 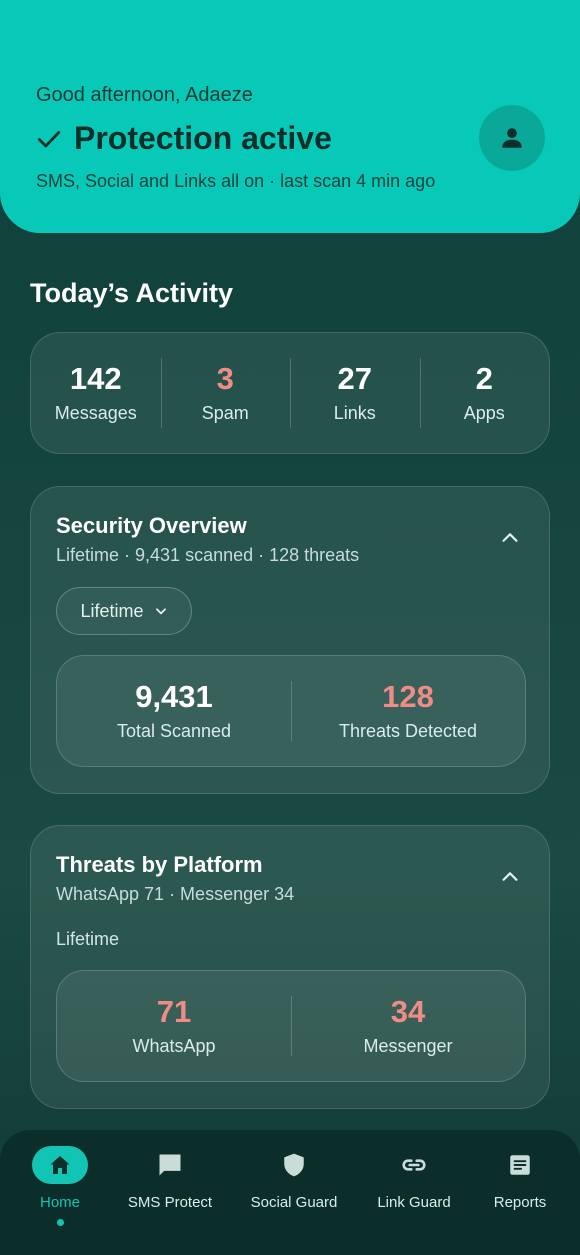 I want to click on stat-messenger: 34 Messenger, so click(x=408, y=1026).